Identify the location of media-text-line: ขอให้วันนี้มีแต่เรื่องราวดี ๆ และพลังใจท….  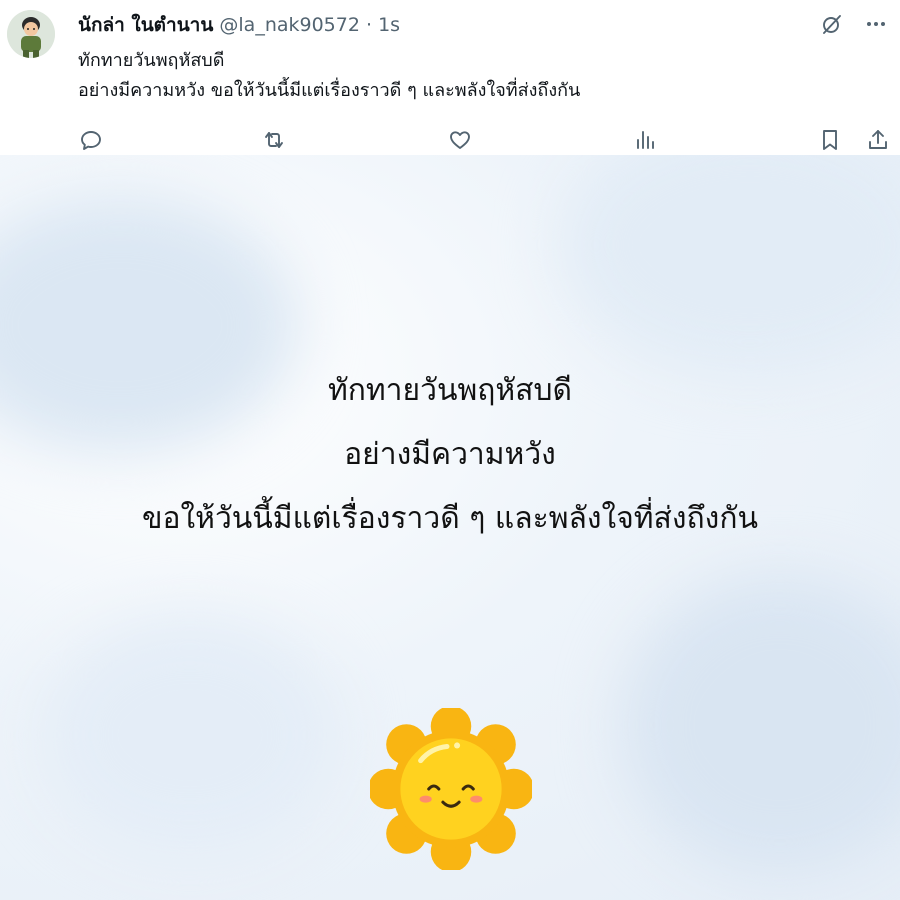
(450, 518).